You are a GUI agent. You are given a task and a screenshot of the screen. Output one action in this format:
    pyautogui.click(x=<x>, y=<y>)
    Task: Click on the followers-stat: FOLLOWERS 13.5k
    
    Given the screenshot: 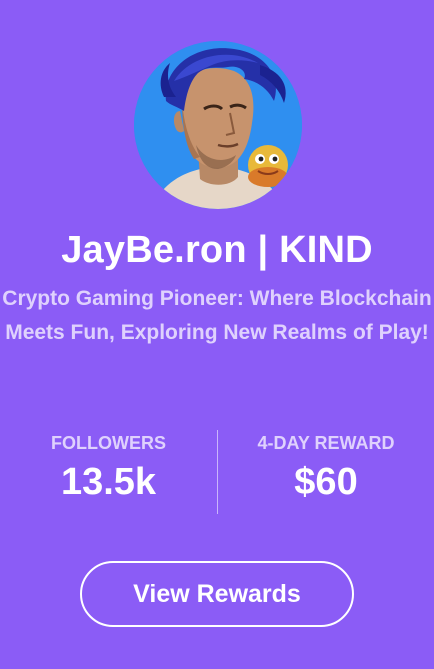 What is the action you would take?
    pyautogui.click(x=108, y=468)
    